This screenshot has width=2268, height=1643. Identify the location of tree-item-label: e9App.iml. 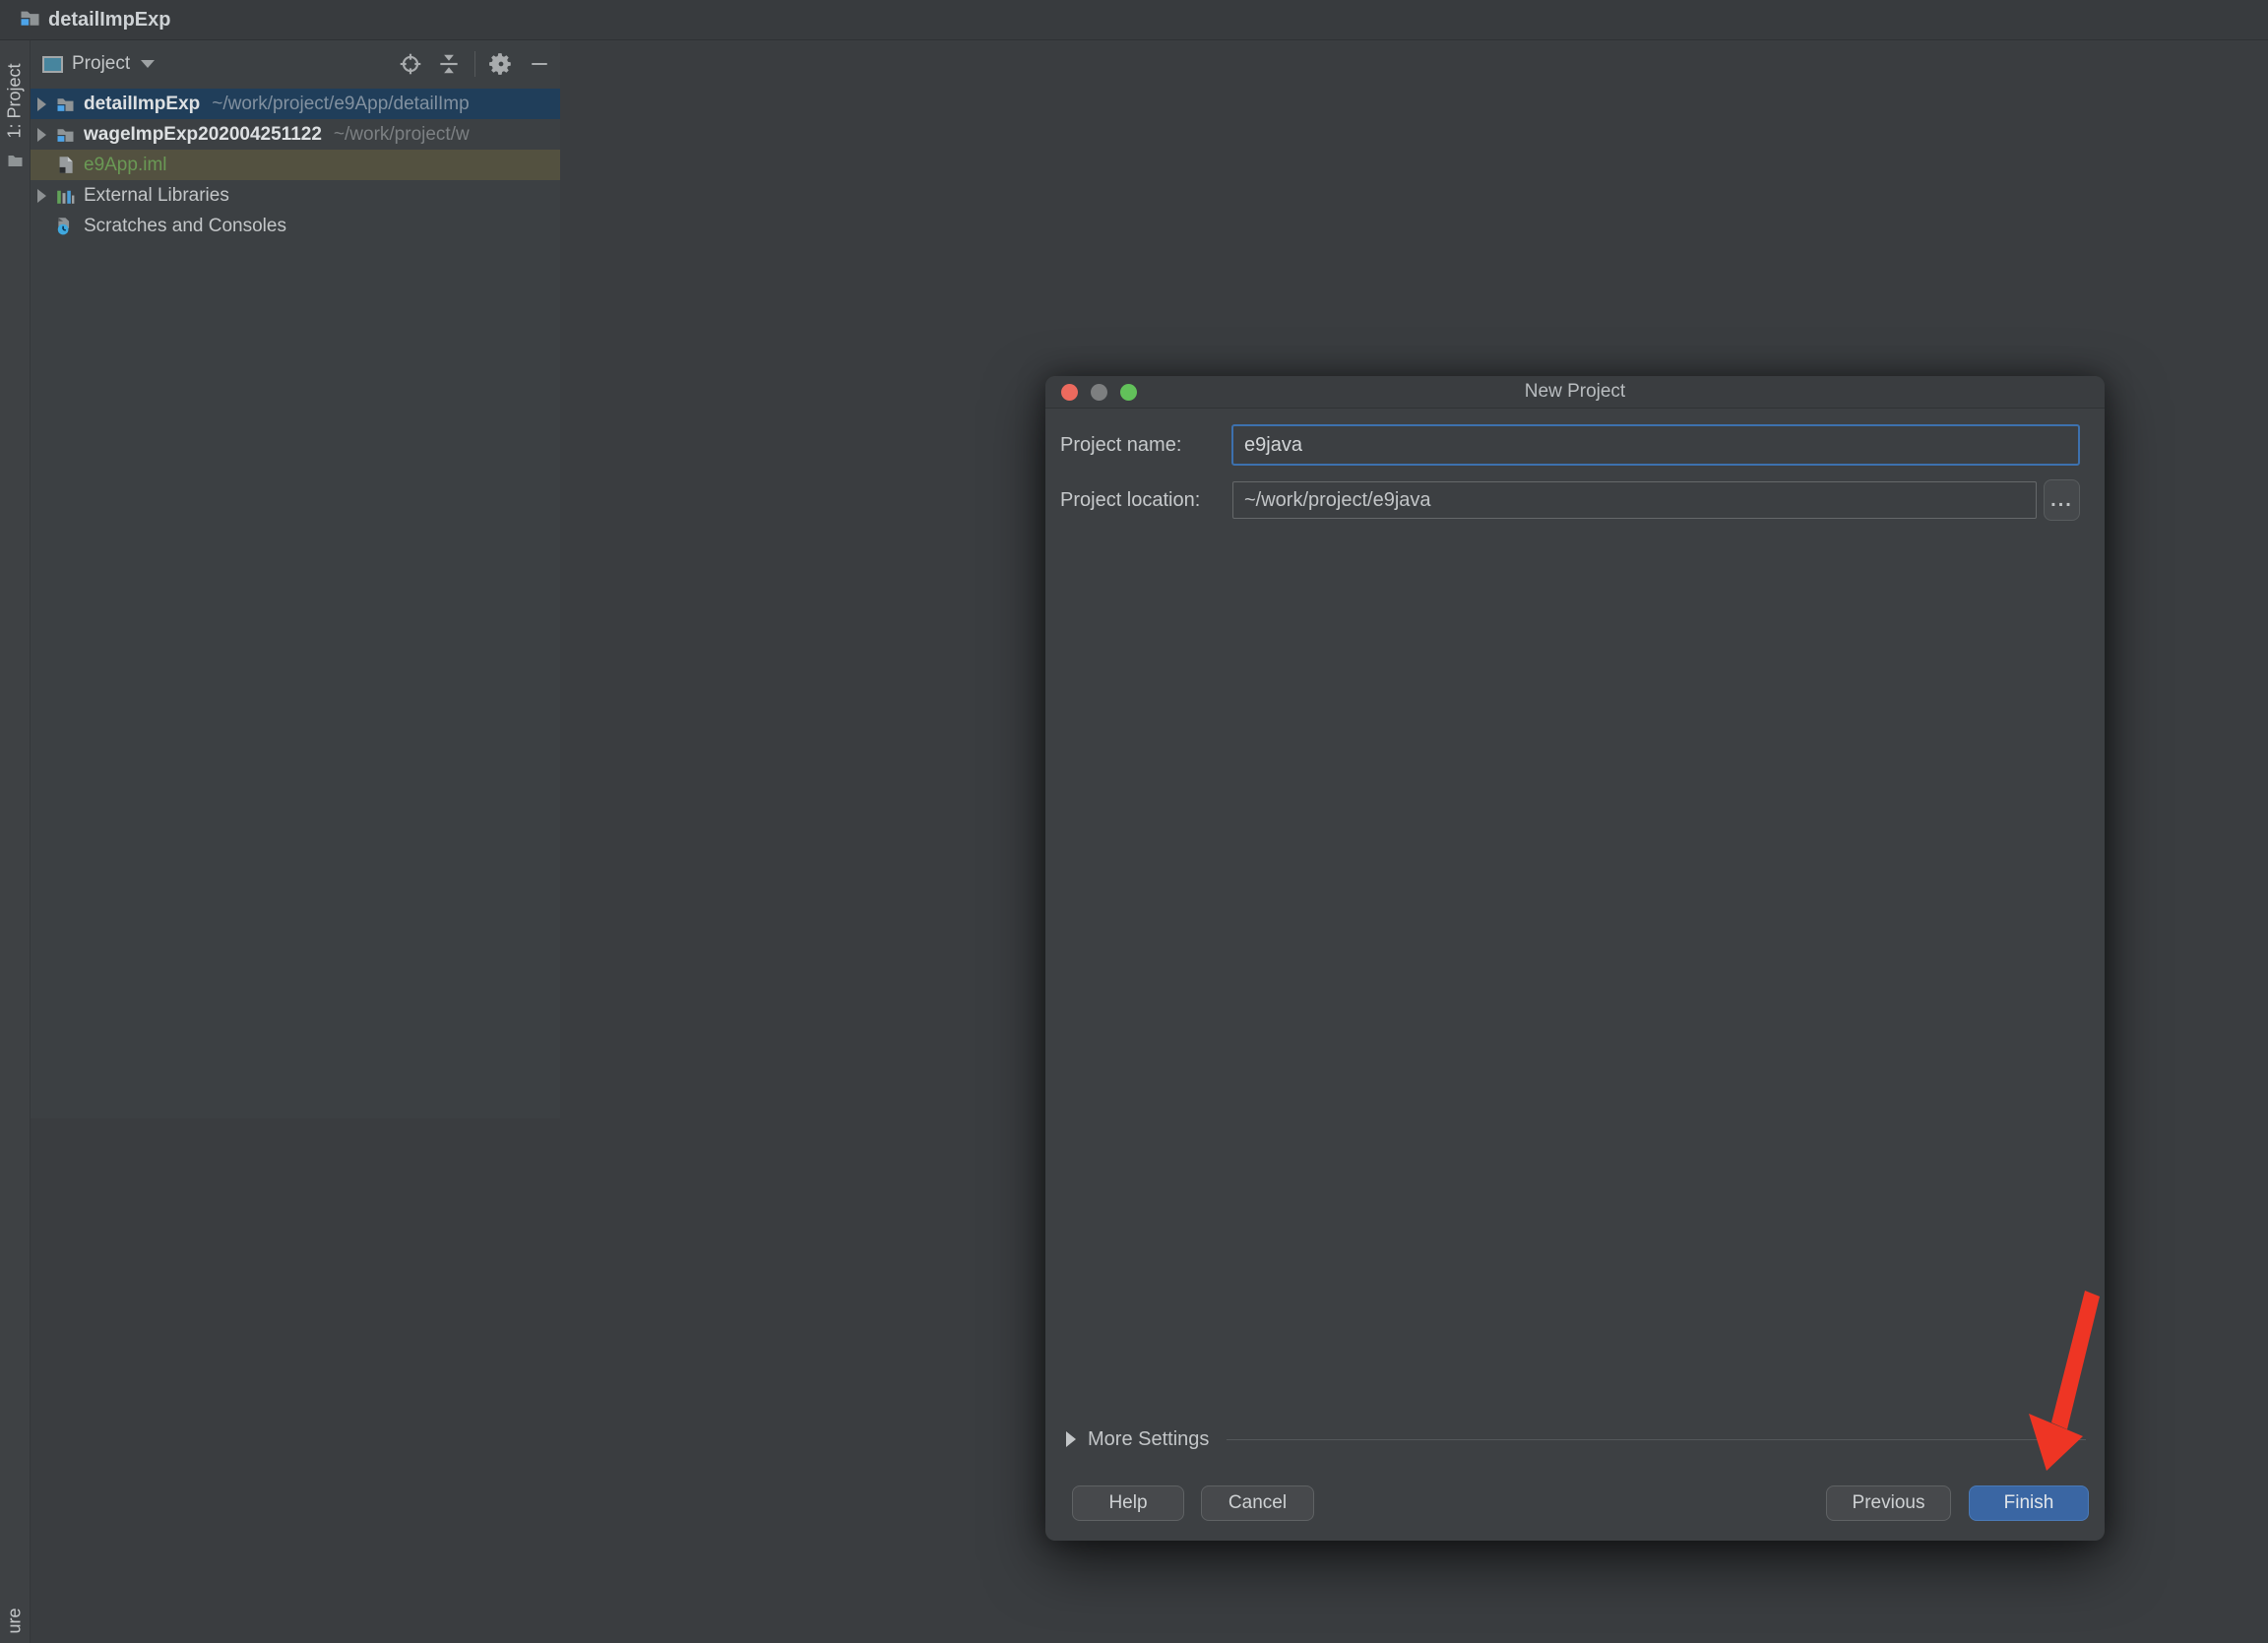
(125, 164).